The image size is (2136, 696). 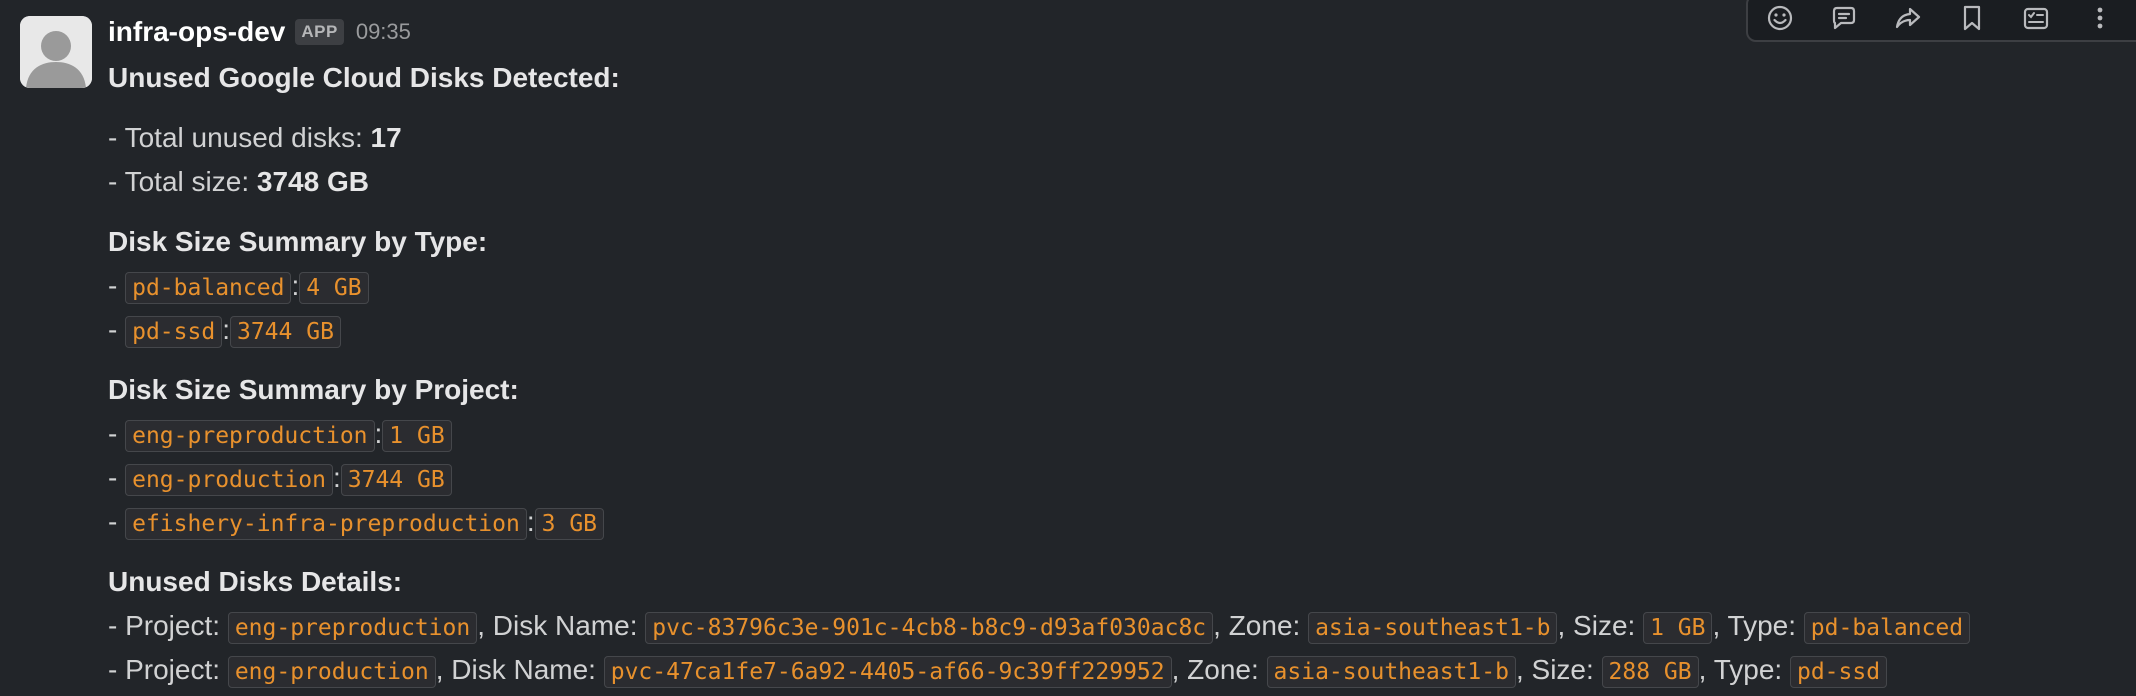 I want to click on add-task-icon, so click(x=2036, y=20).